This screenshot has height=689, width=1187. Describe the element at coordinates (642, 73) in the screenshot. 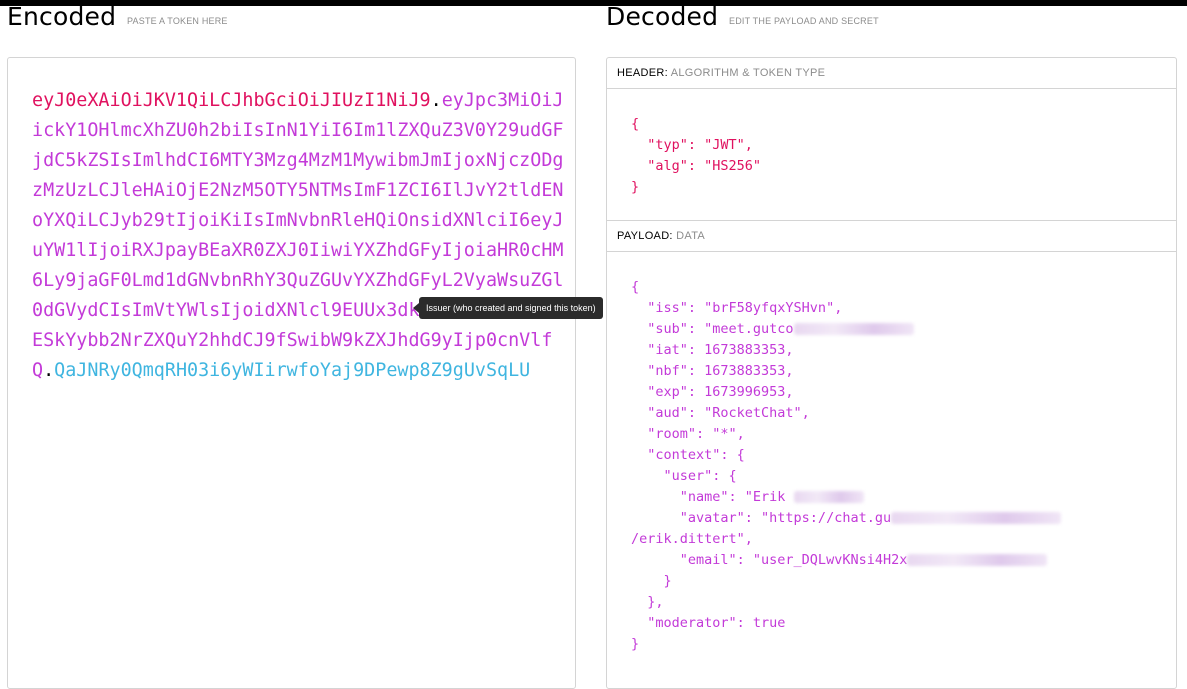

I see `header-section-label: HEADER:` at that location.